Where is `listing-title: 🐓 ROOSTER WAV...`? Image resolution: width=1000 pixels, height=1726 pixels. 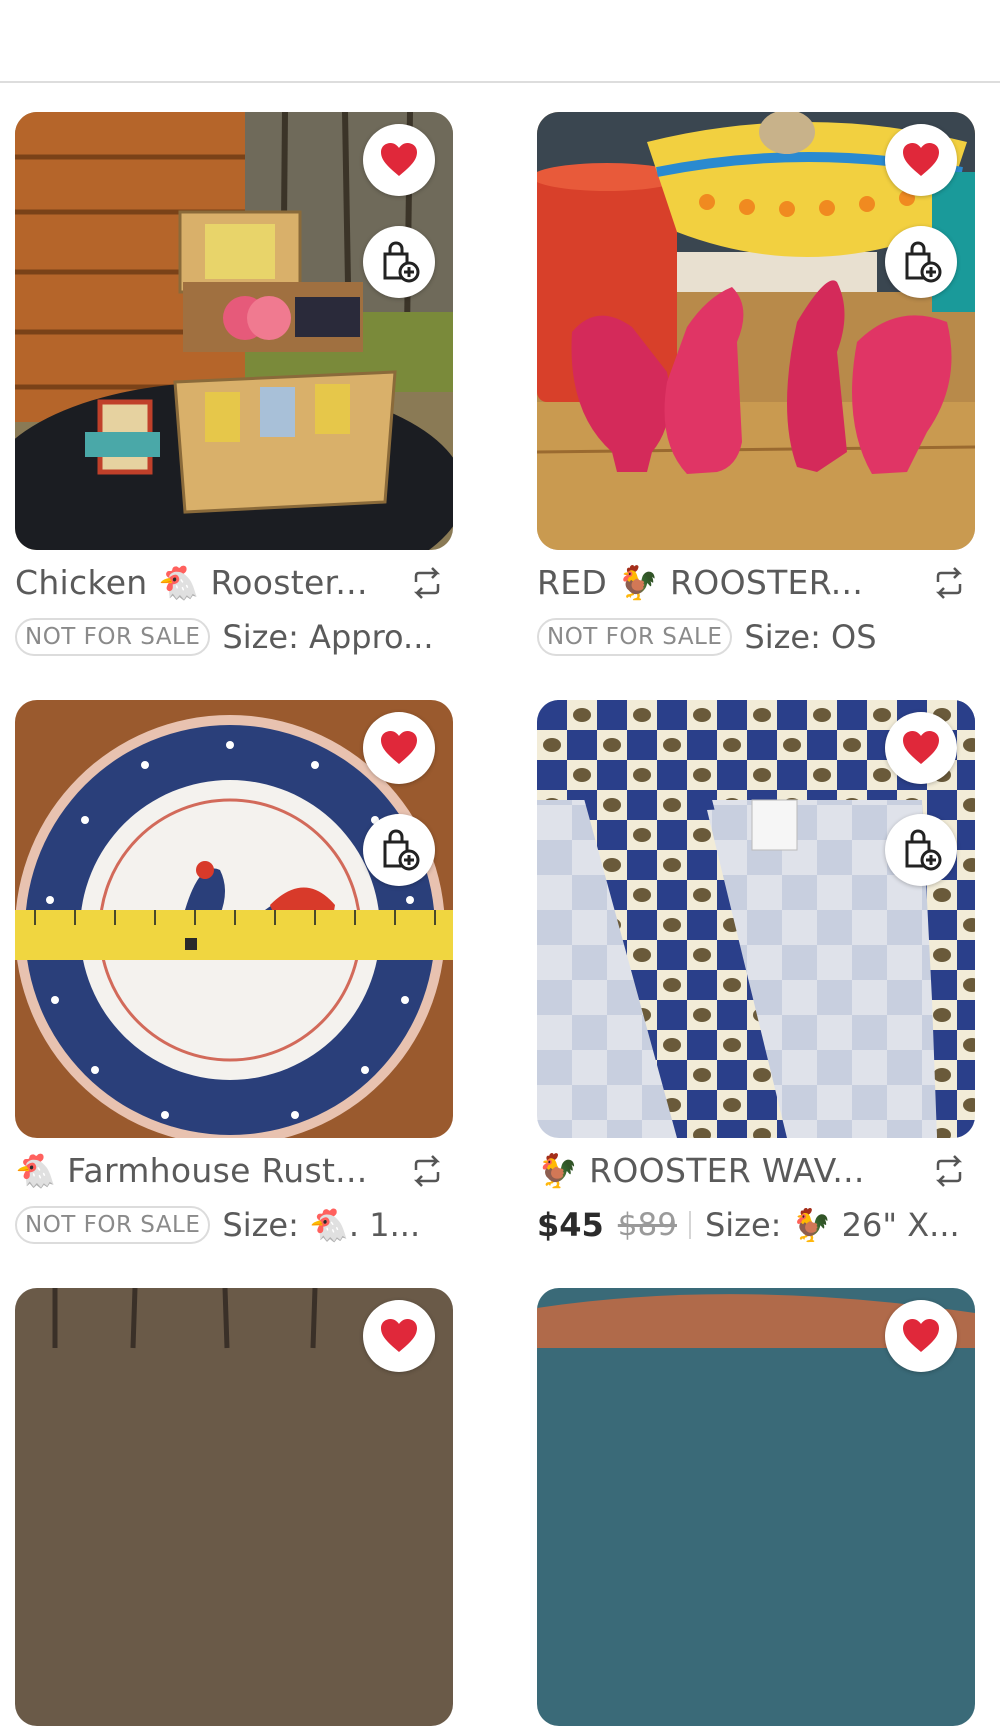
listing-title: 🐓 ROOSTER WAV... is located at coordinates (733, 1171).